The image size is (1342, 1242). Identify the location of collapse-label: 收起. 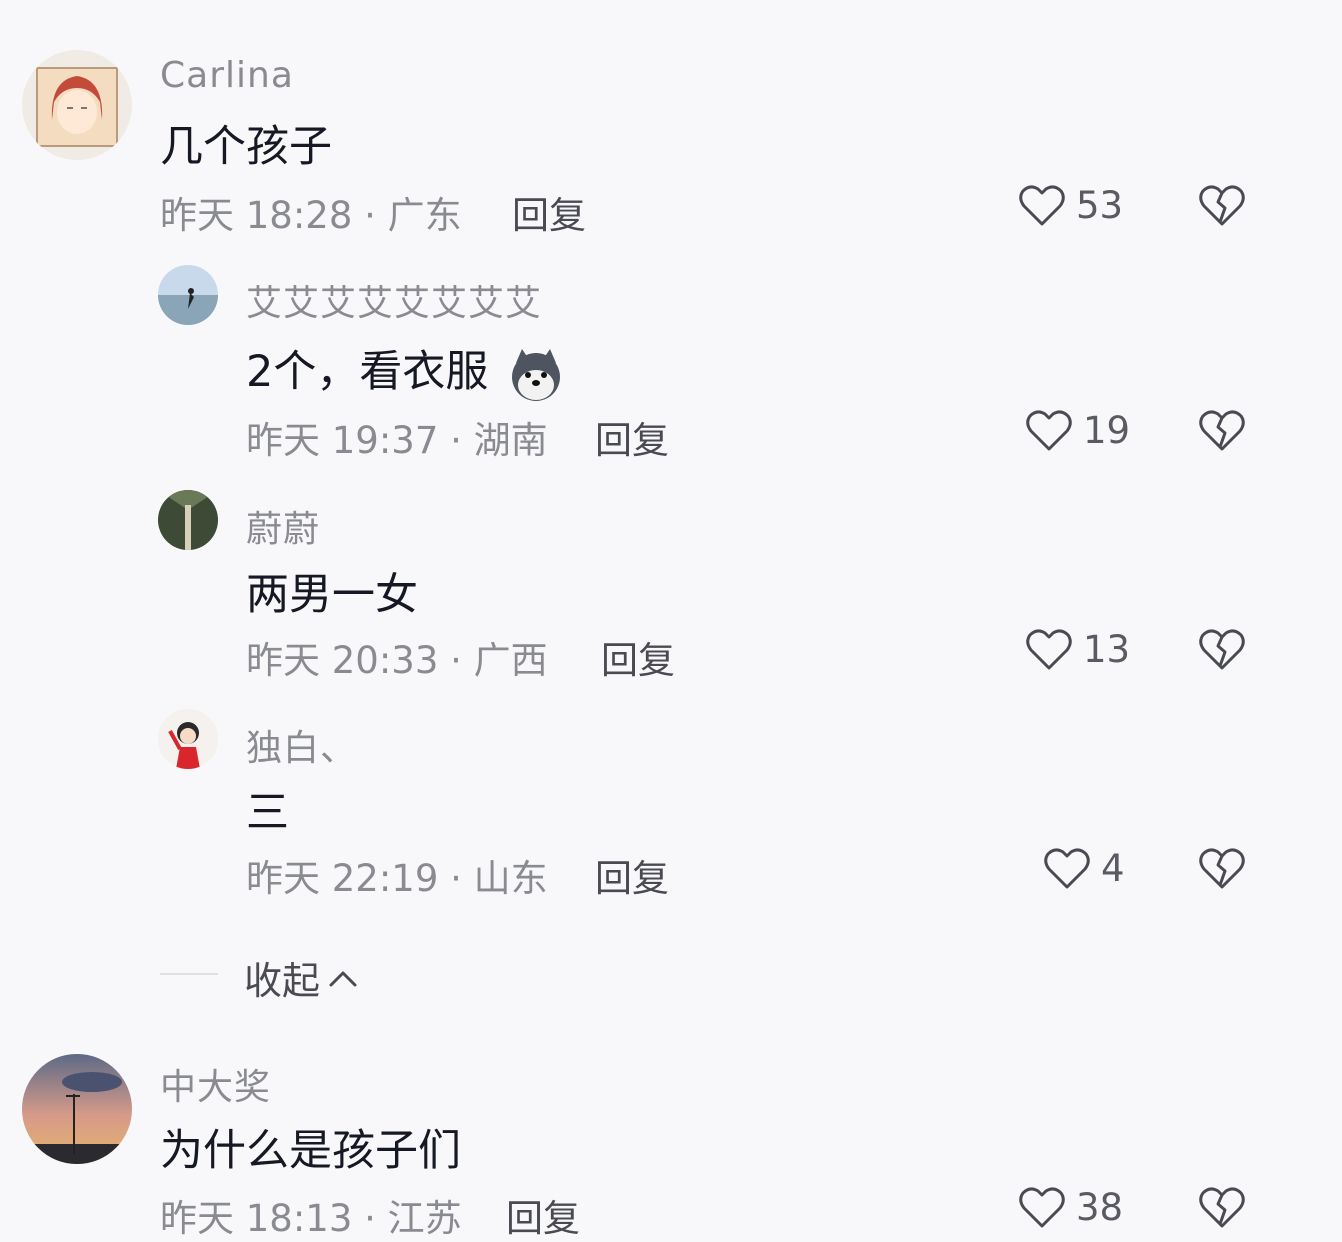
(282, 981).